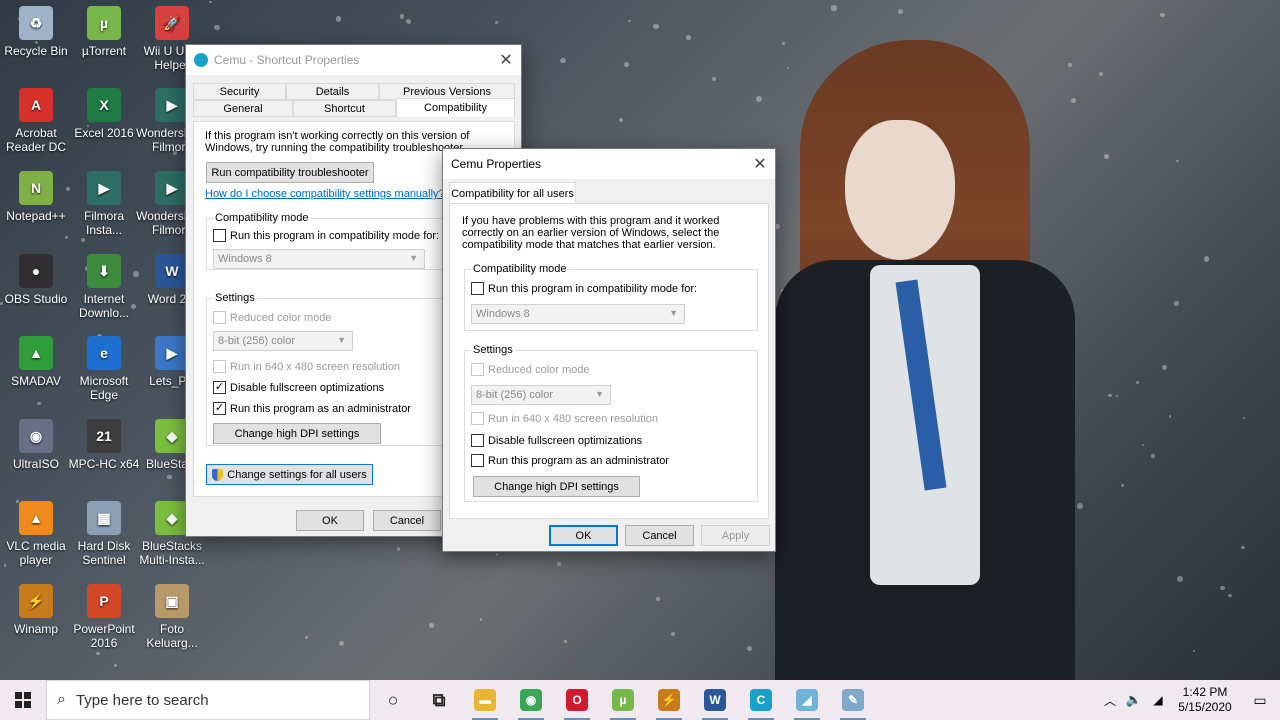 The width and height of the screenshot is (1280, 720). What do you see at coordinates (104, 445) in the screenshot?
I see `desktop-icon-mpc-hc-x64: 21 MPC-HC x64` at bounding box center [104, 445].